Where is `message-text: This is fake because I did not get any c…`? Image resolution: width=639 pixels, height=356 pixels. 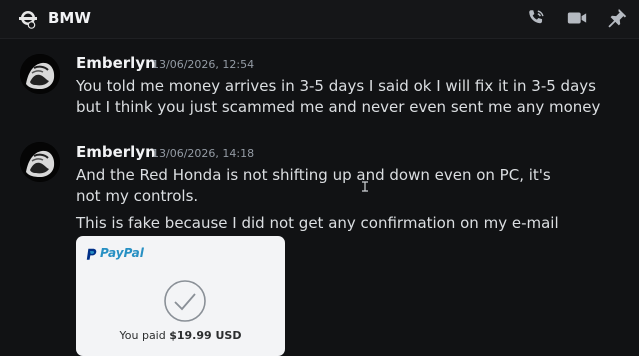
message-text: This is fake because I did not get any c… is located at coordinates (317, 223).